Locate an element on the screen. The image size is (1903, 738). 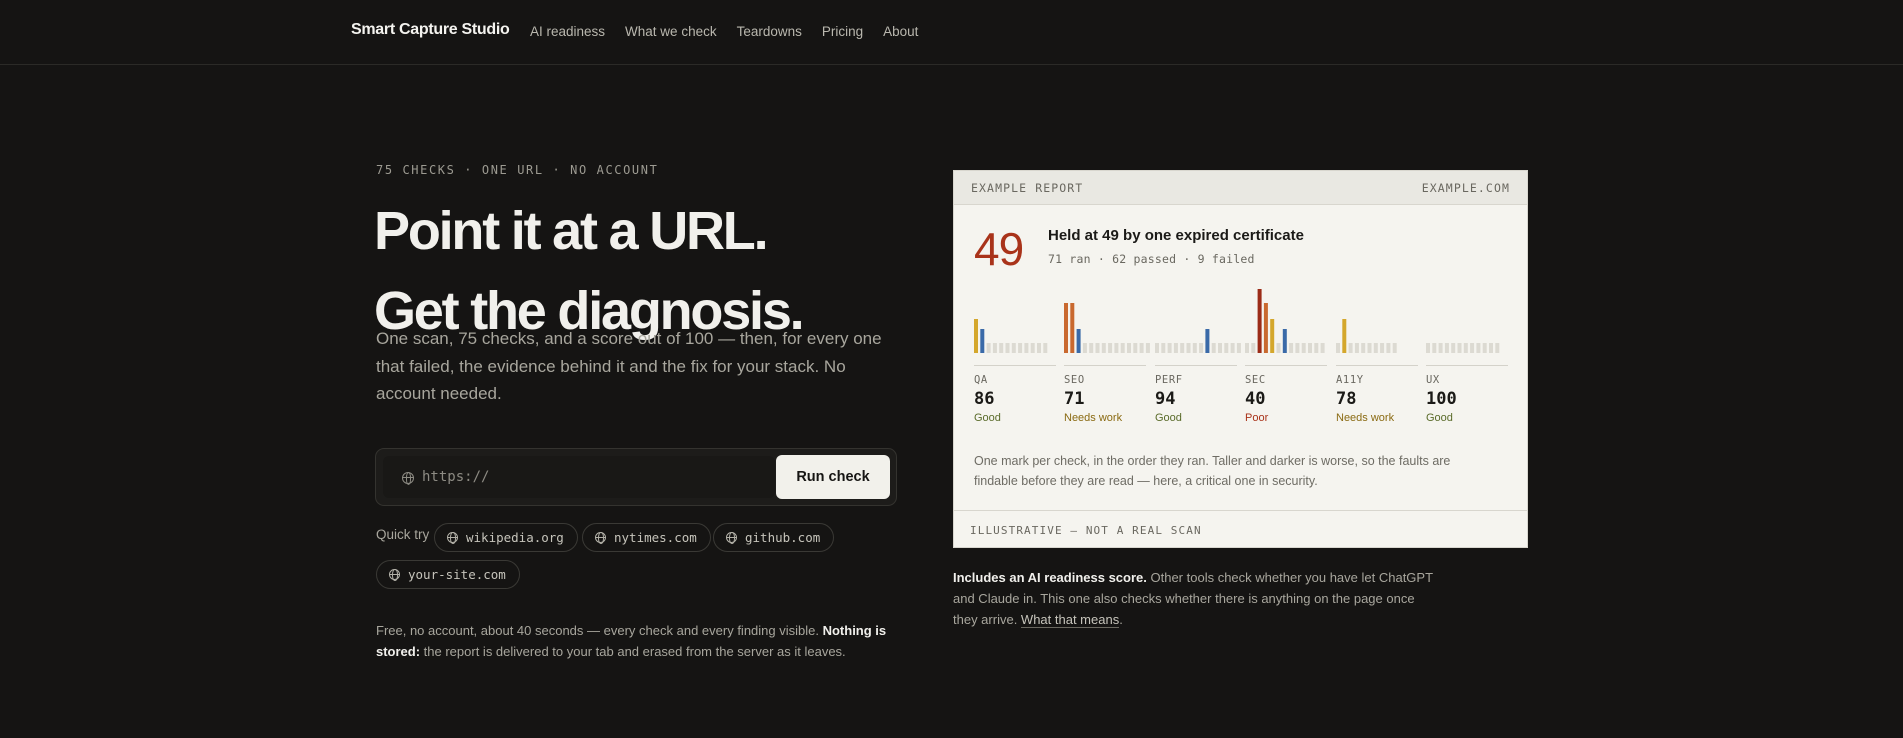
category-status: Needs work is located at coordinates (1365, 418).